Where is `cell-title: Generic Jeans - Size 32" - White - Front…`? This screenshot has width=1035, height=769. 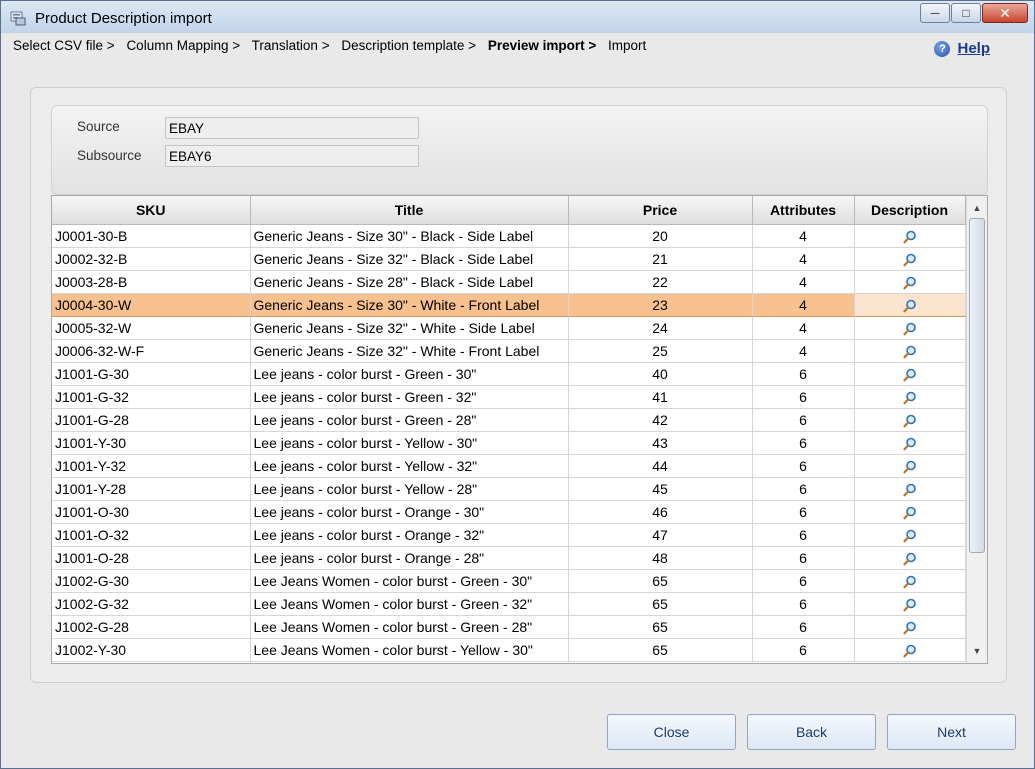
cell-title: Generic Jeans - Size 32" - White - Front… is located at coordinates (409, 351).